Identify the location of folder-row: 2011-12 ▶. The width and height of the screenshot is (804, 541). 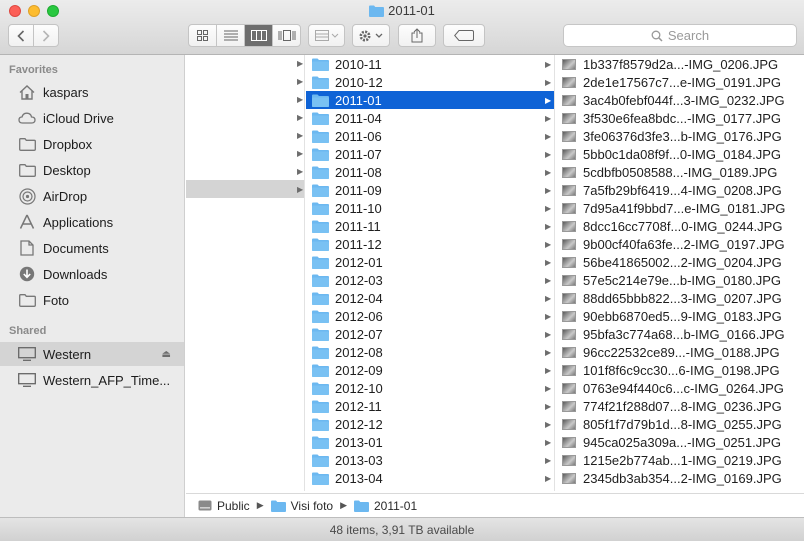
(430, 244).